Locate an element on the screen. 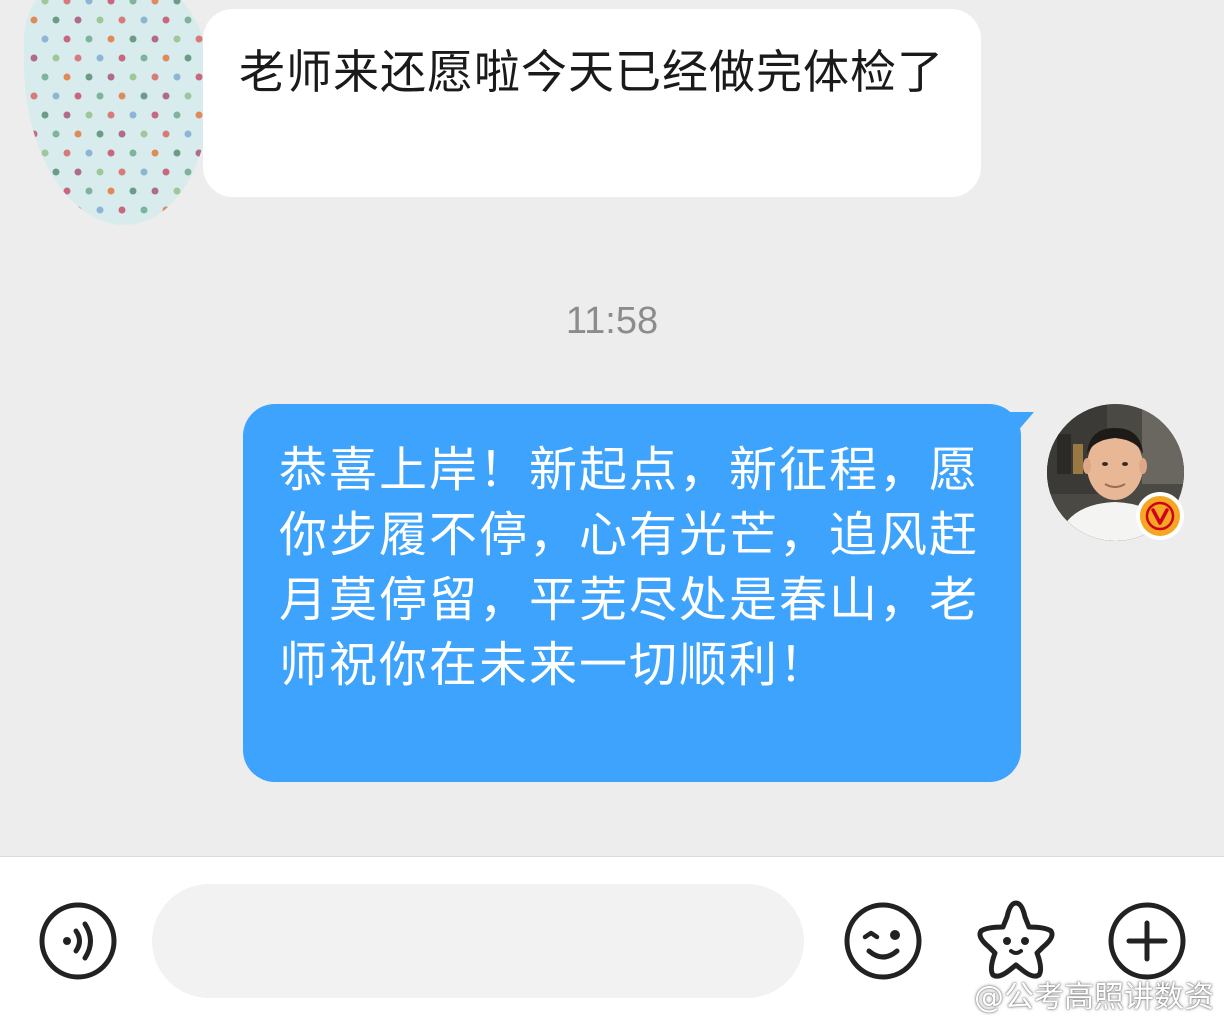 Image resolution: width=1224 pixels, height=1026 pixels. verified-badge-icon is located at coordinates (1160, 516).